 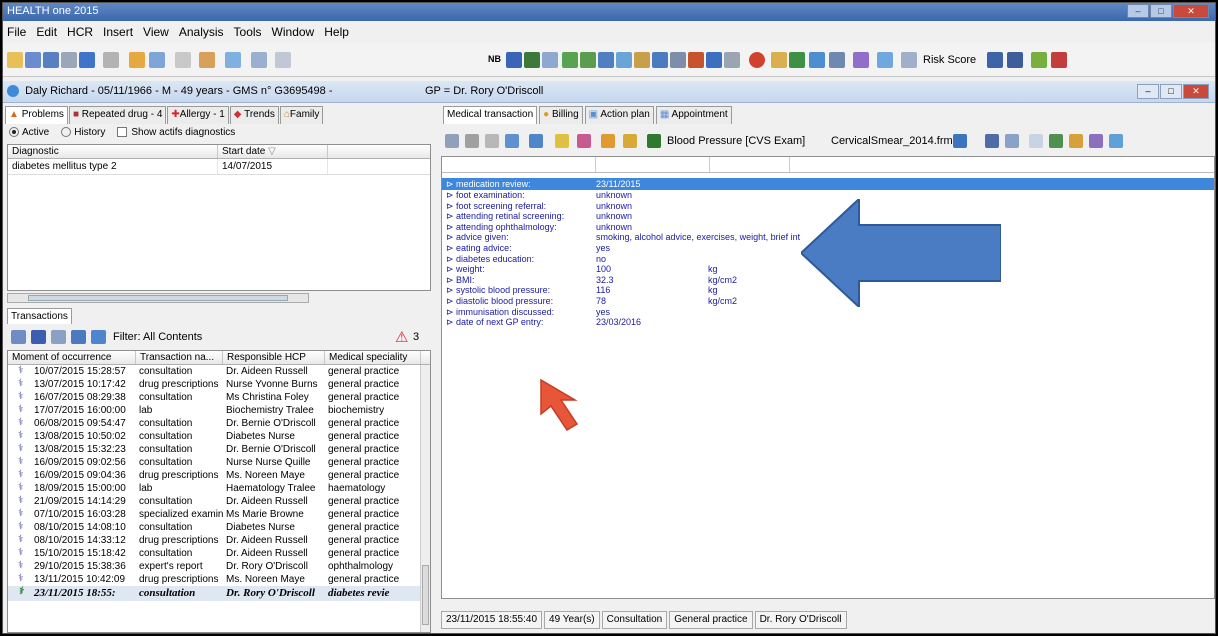 I want to click on layout-icon, so click(x=283, y=60).